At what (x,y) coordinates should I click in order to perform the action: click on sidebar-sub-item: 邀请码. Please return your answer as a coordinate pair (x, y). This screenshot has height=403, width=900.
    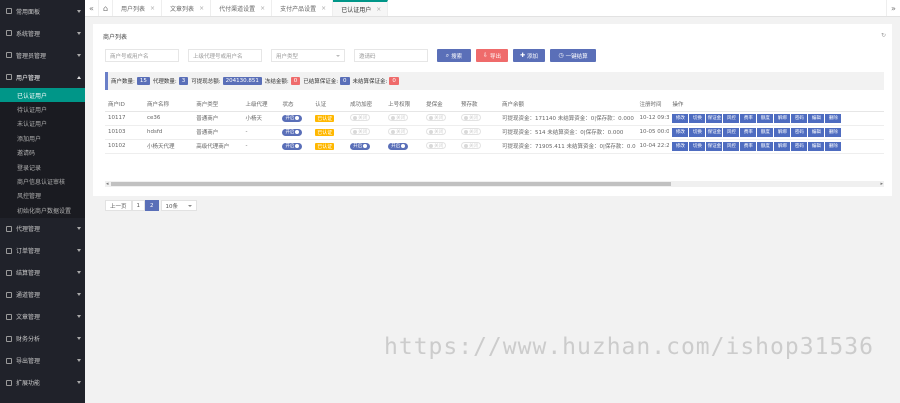
    Looking at the image, I should click on (42, 153).